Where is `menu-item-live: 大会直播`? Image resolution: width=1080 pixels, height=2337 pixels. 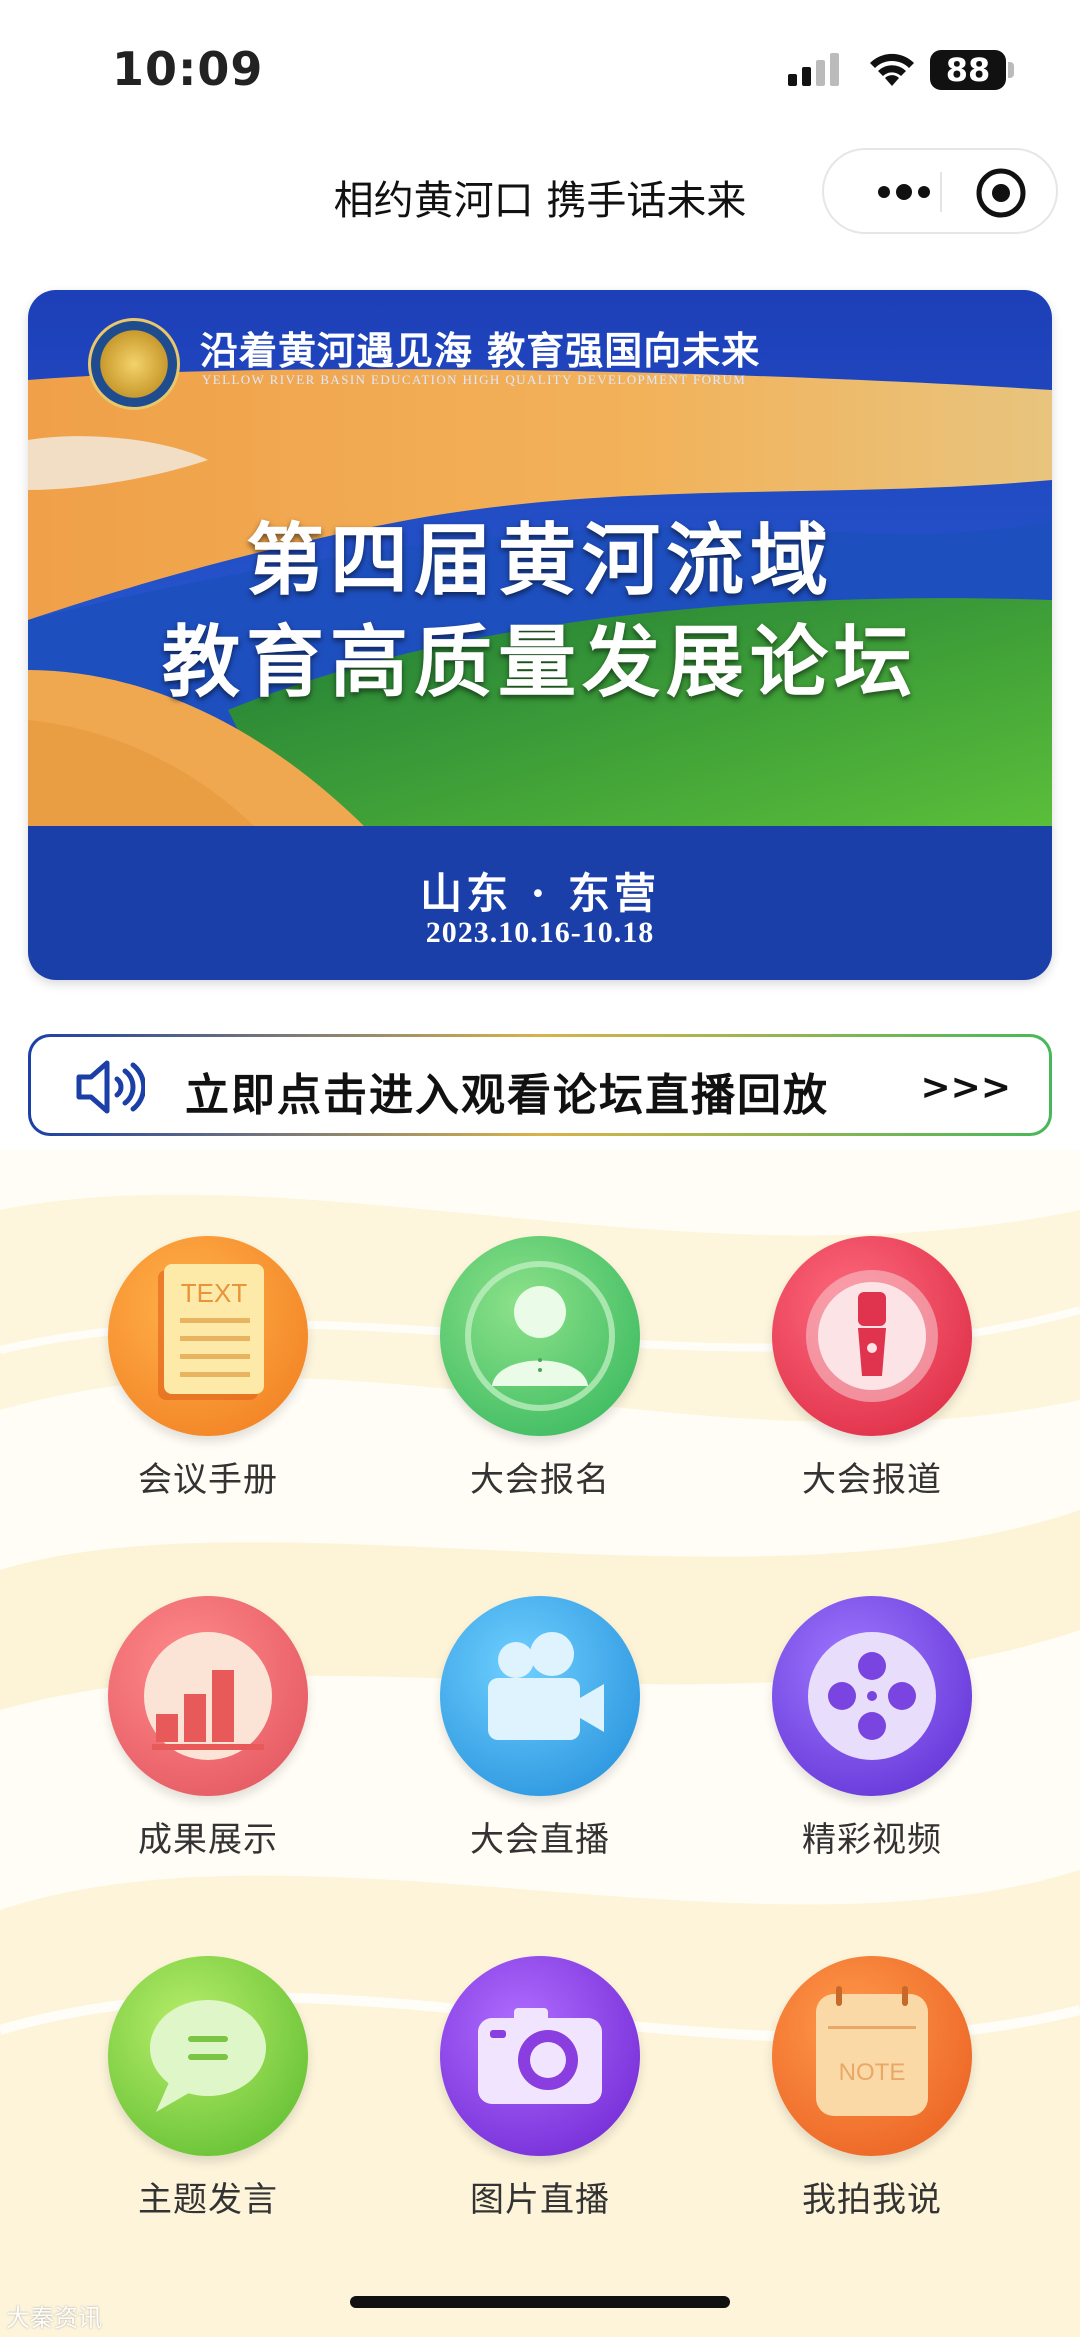 menu-item-live: 大会直播 is located at coordinates (540, 1728).